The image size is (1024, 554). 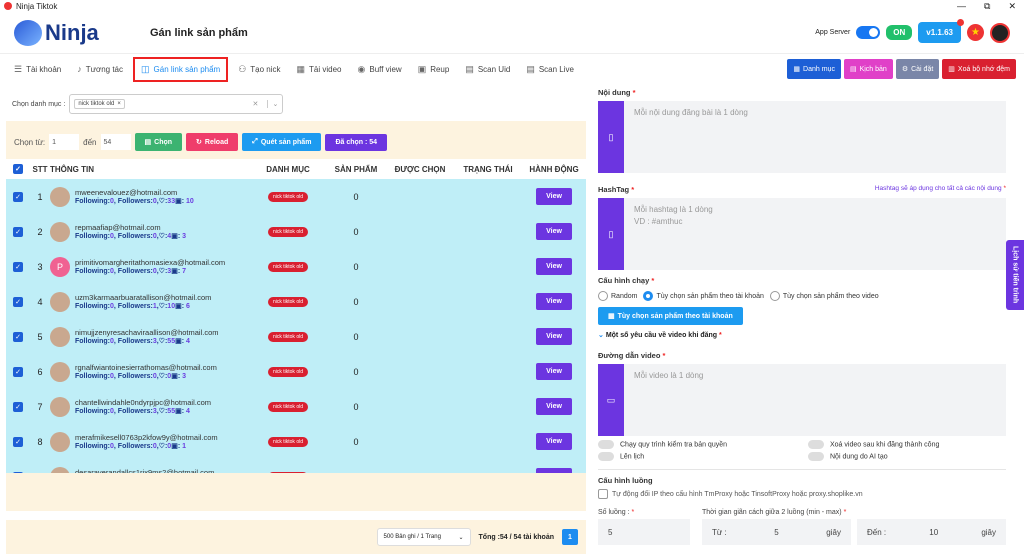 What do you see at coordinates (319, 69) in the screenshot?
I see `tab-tai-video: ▦ Tải video` at bounding box center [319, 69].